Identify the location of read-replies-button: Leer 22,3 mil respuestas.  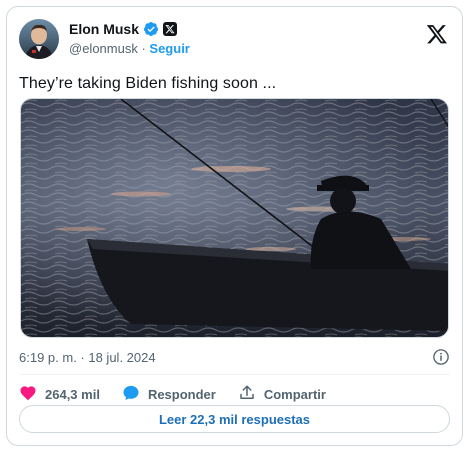
(234, 419).